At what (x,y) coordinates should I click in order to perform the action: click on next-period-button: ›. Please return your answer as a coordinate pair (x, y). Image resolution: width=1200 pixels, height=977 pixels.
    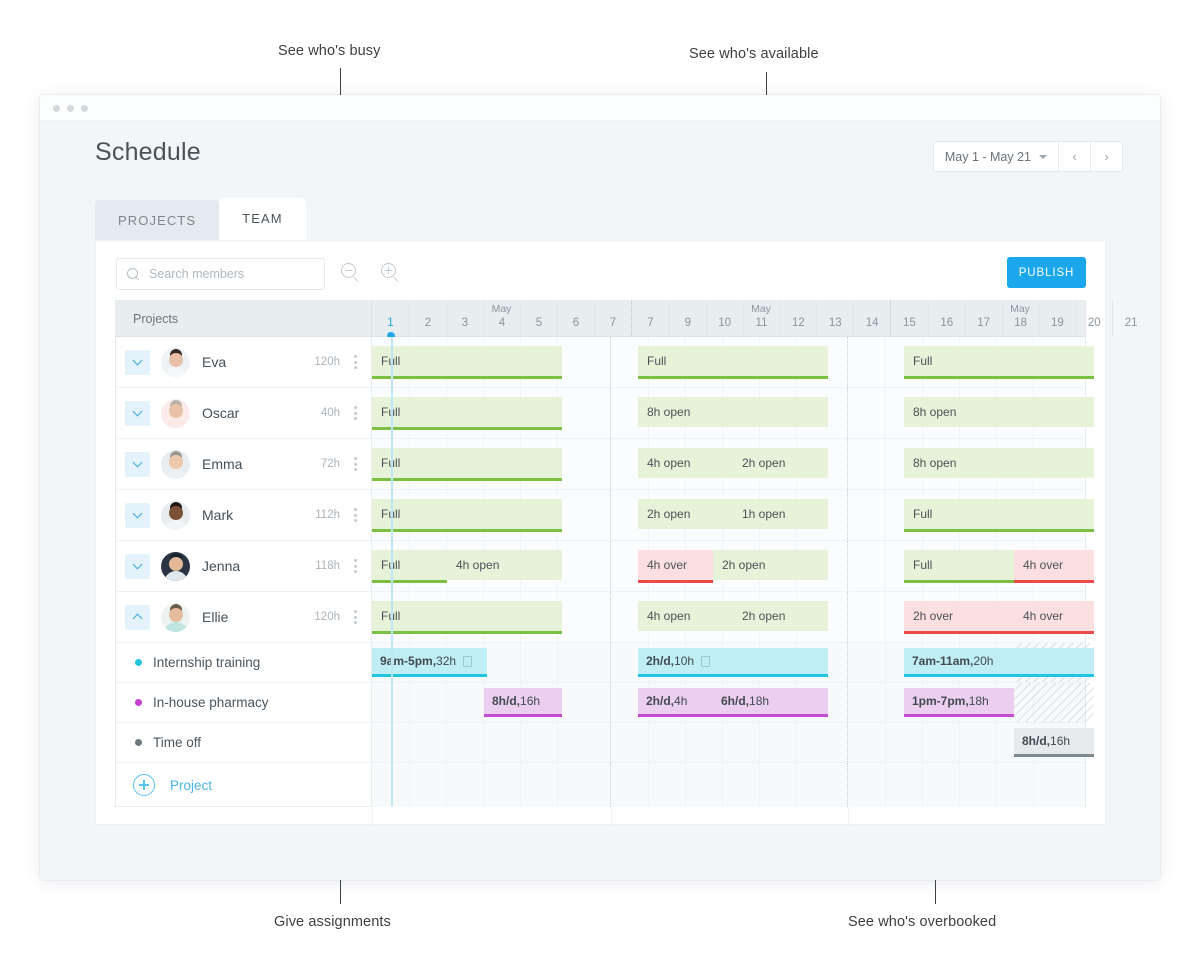
    Looking at the image, I should click on (1106, 156).